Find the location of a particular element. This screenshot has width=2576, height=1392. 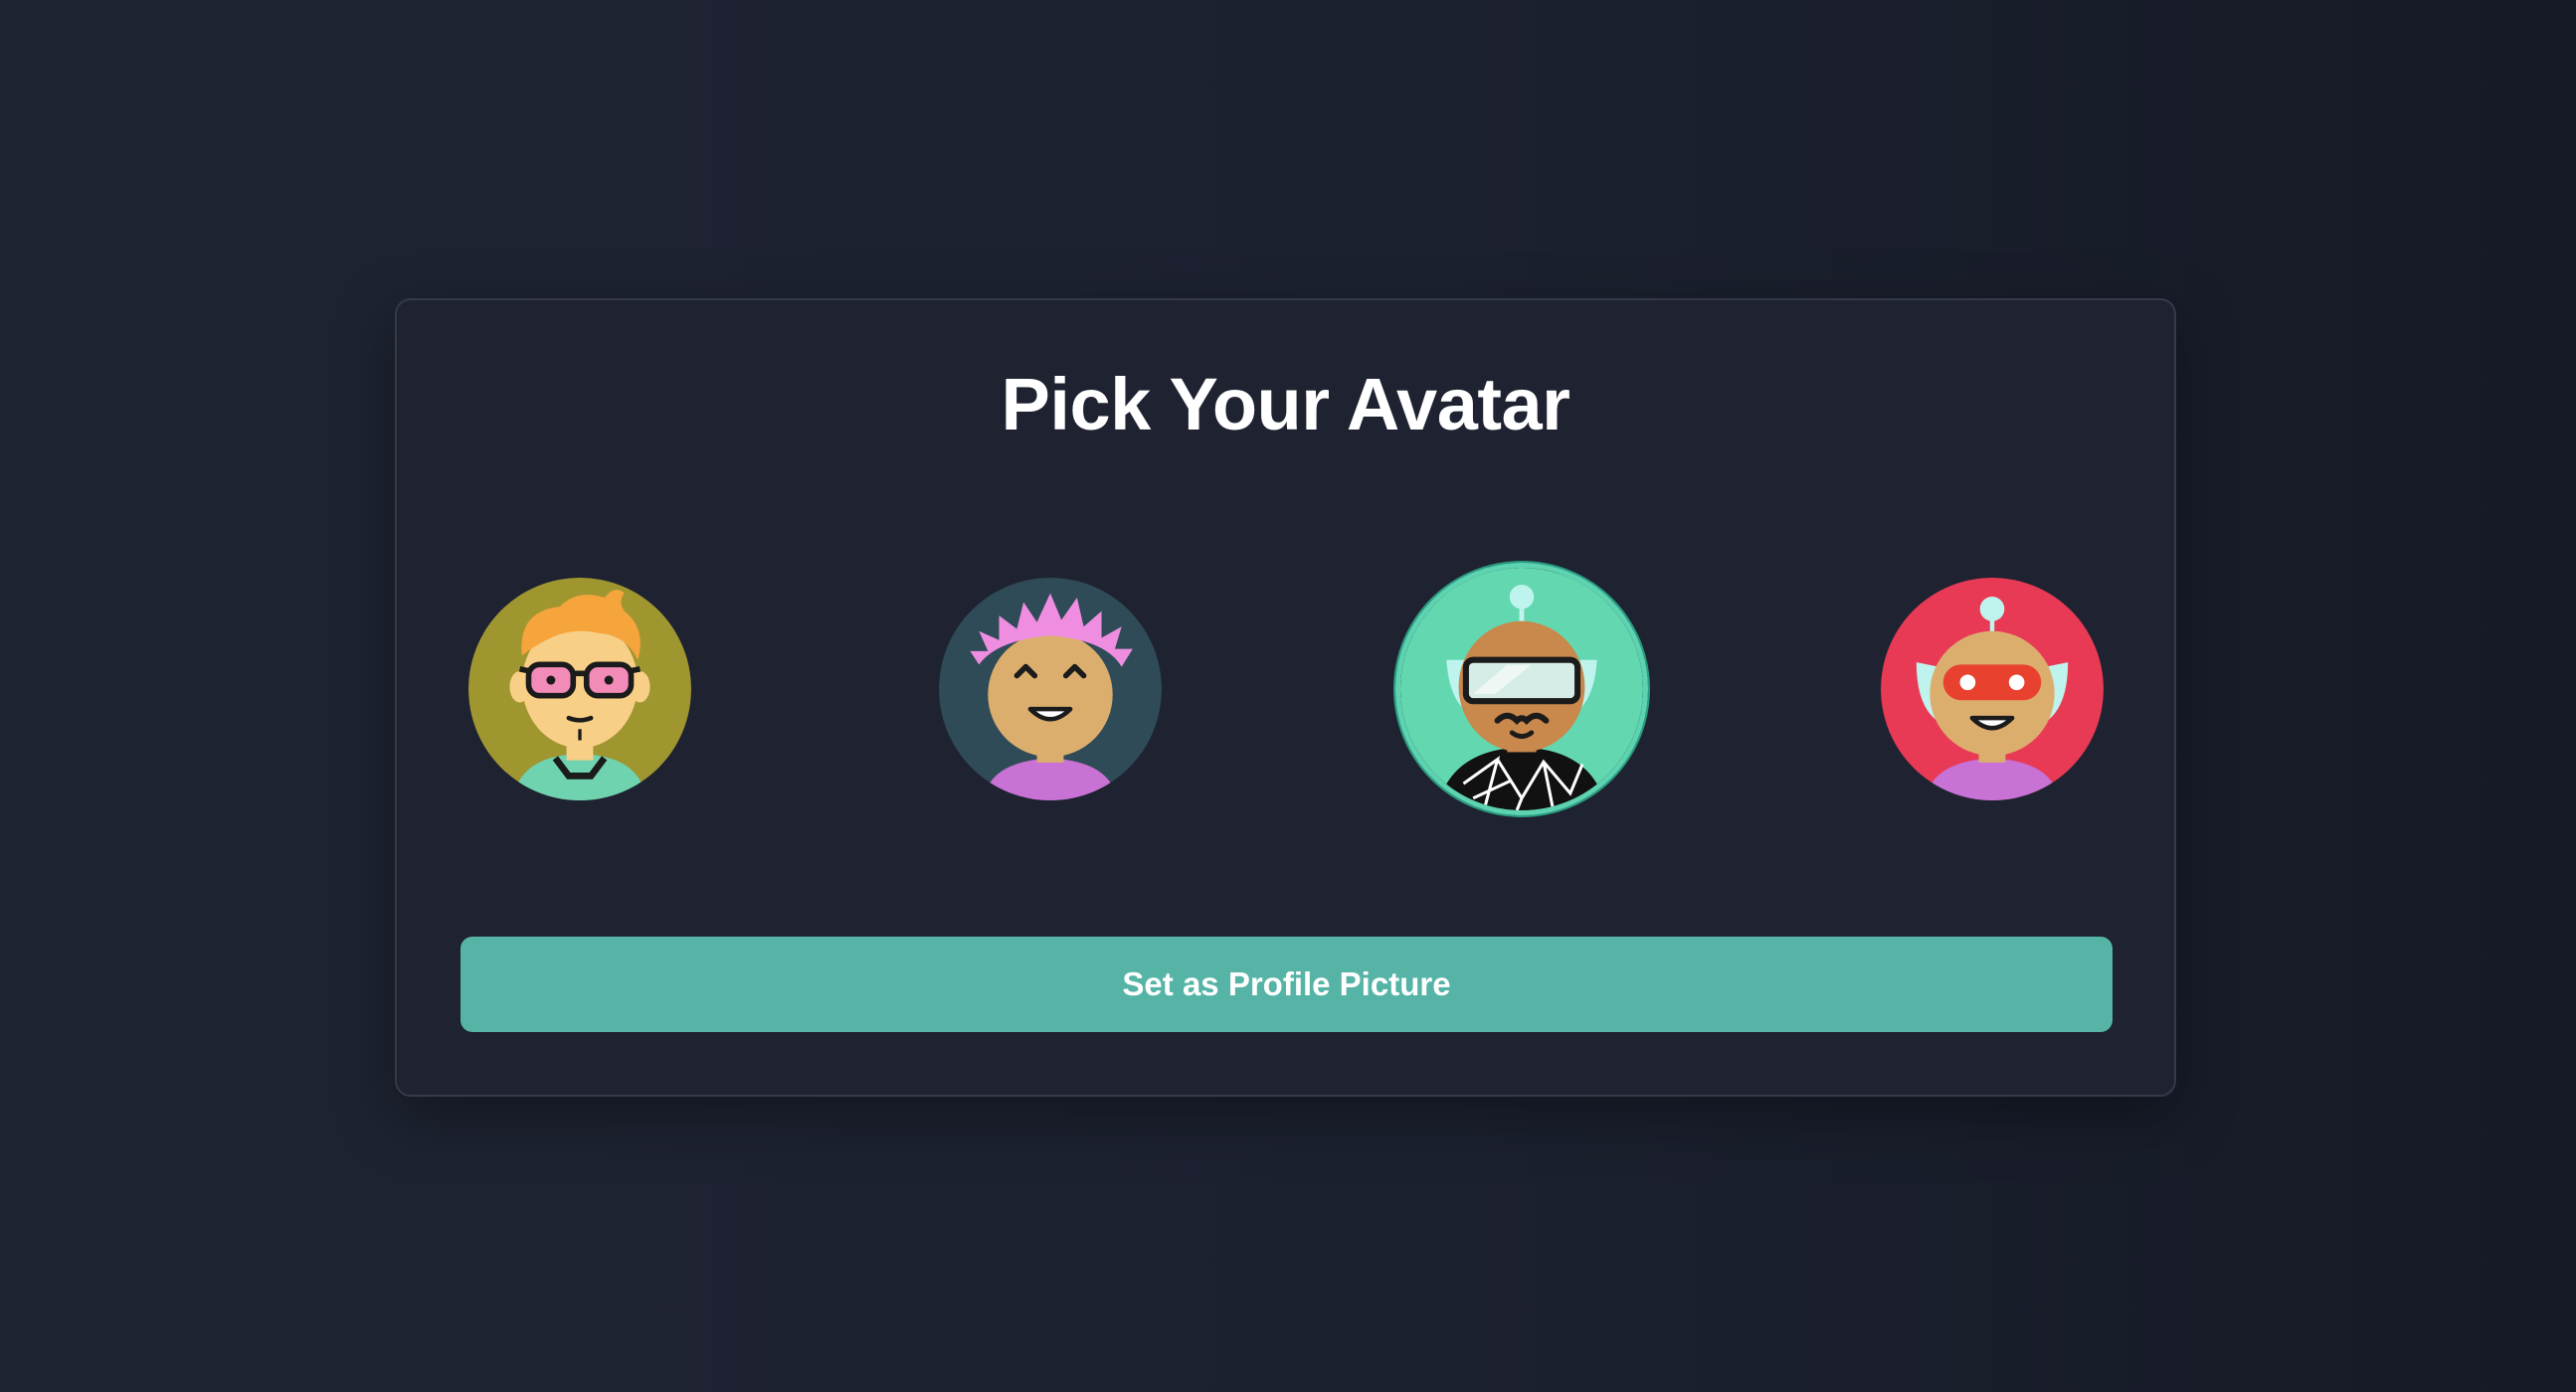

avatar-mask-icon is located at coordinates (1992, 689).